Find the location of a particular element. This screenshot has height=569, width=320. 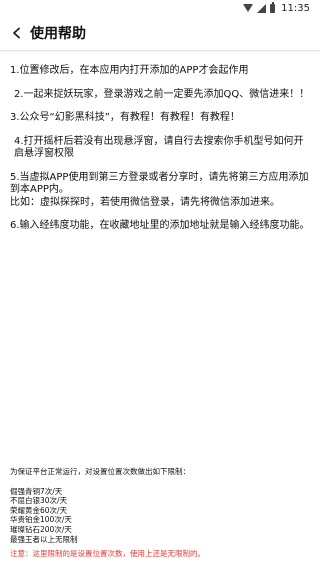

limit-rule: 华贵铂金100次/天 is located at coordinates (41, 520).